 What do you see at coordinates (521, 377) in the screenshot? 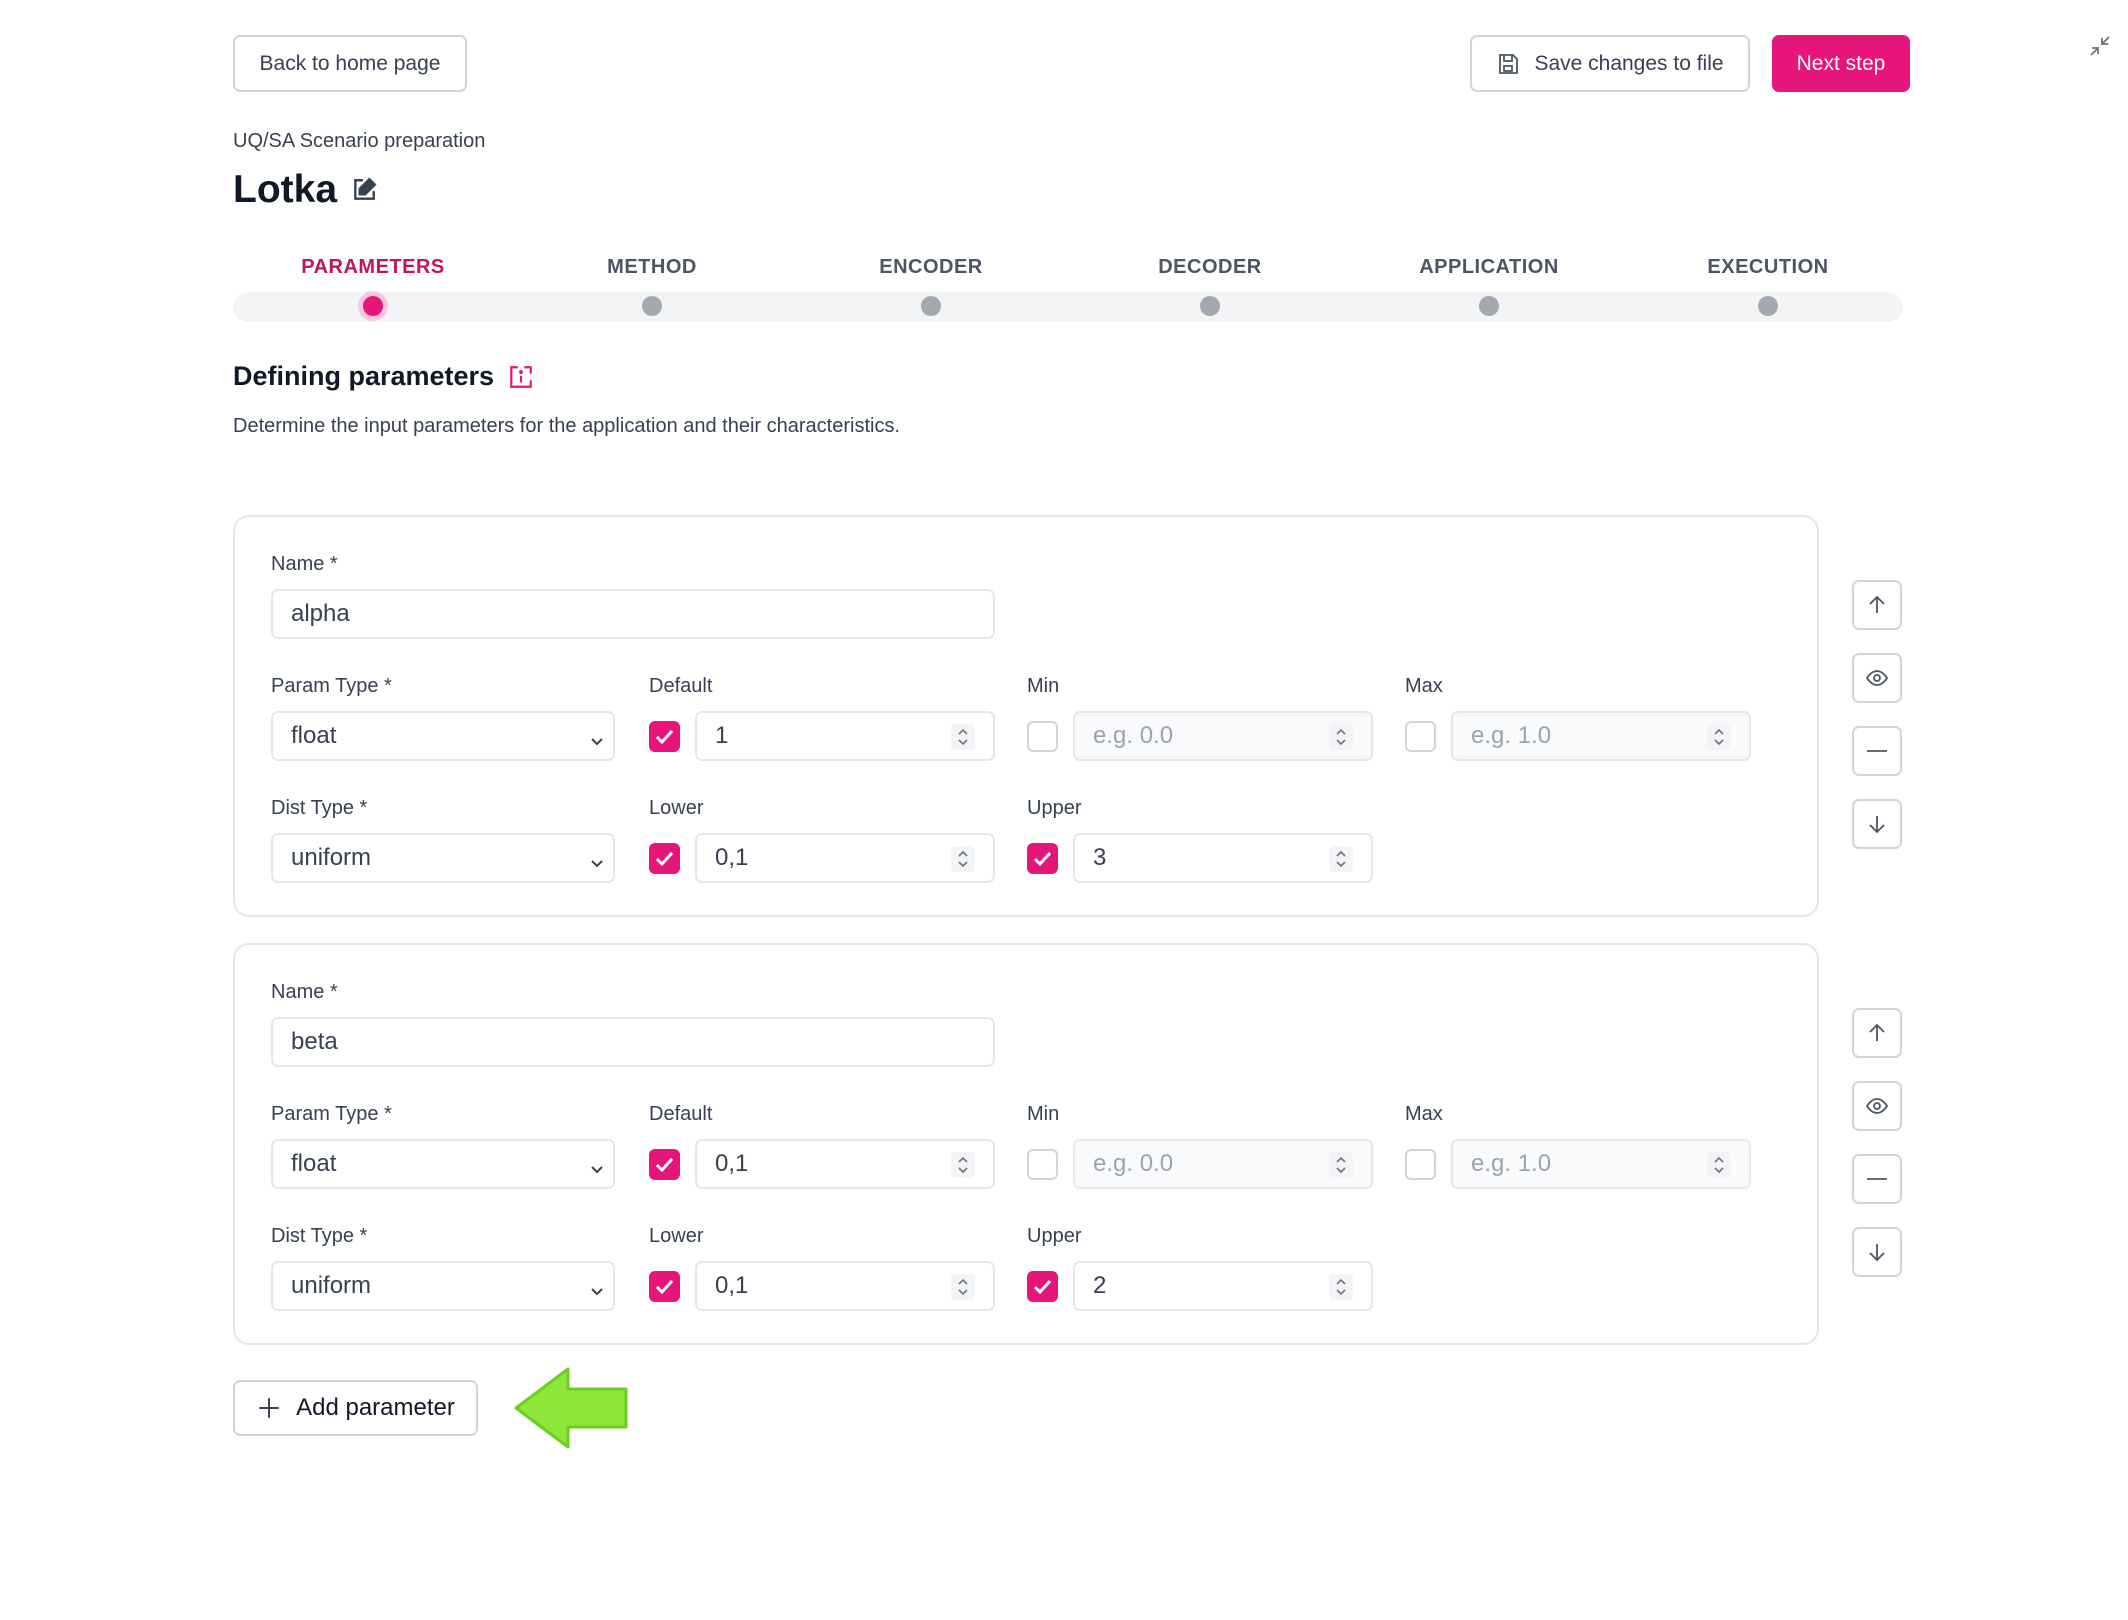
I see `info-icon` at bounding box center [521, 377].